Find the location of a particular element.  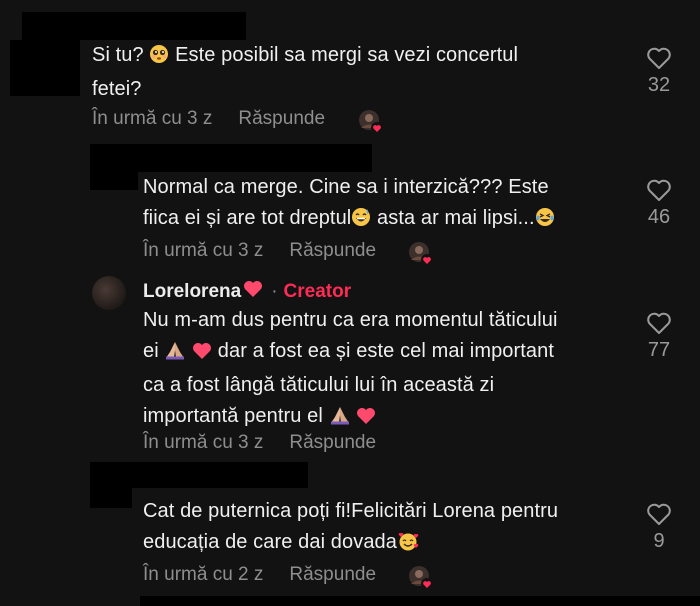

smiling-hearts-emoji-icon is located at coordinates (408, 545).